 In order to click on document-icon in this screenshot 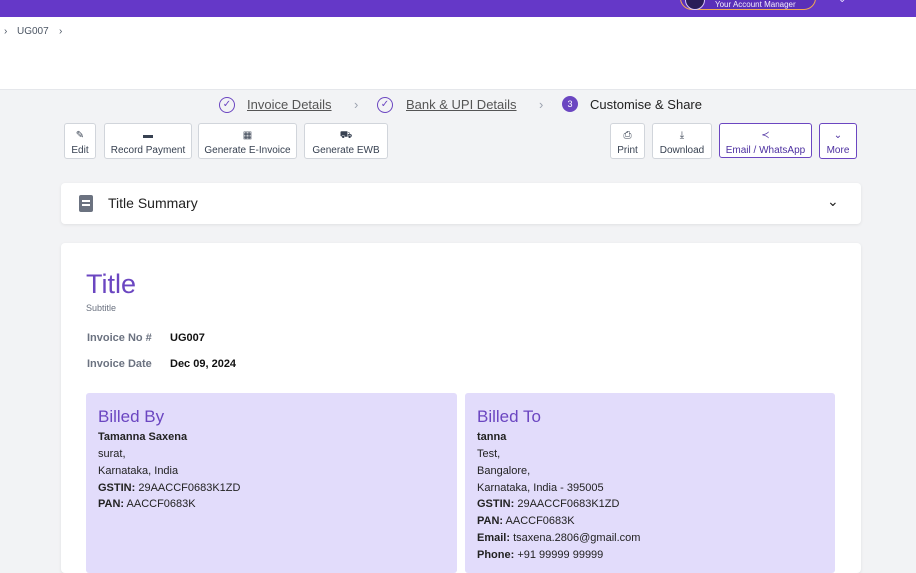, I will do `click(86, 203)`.